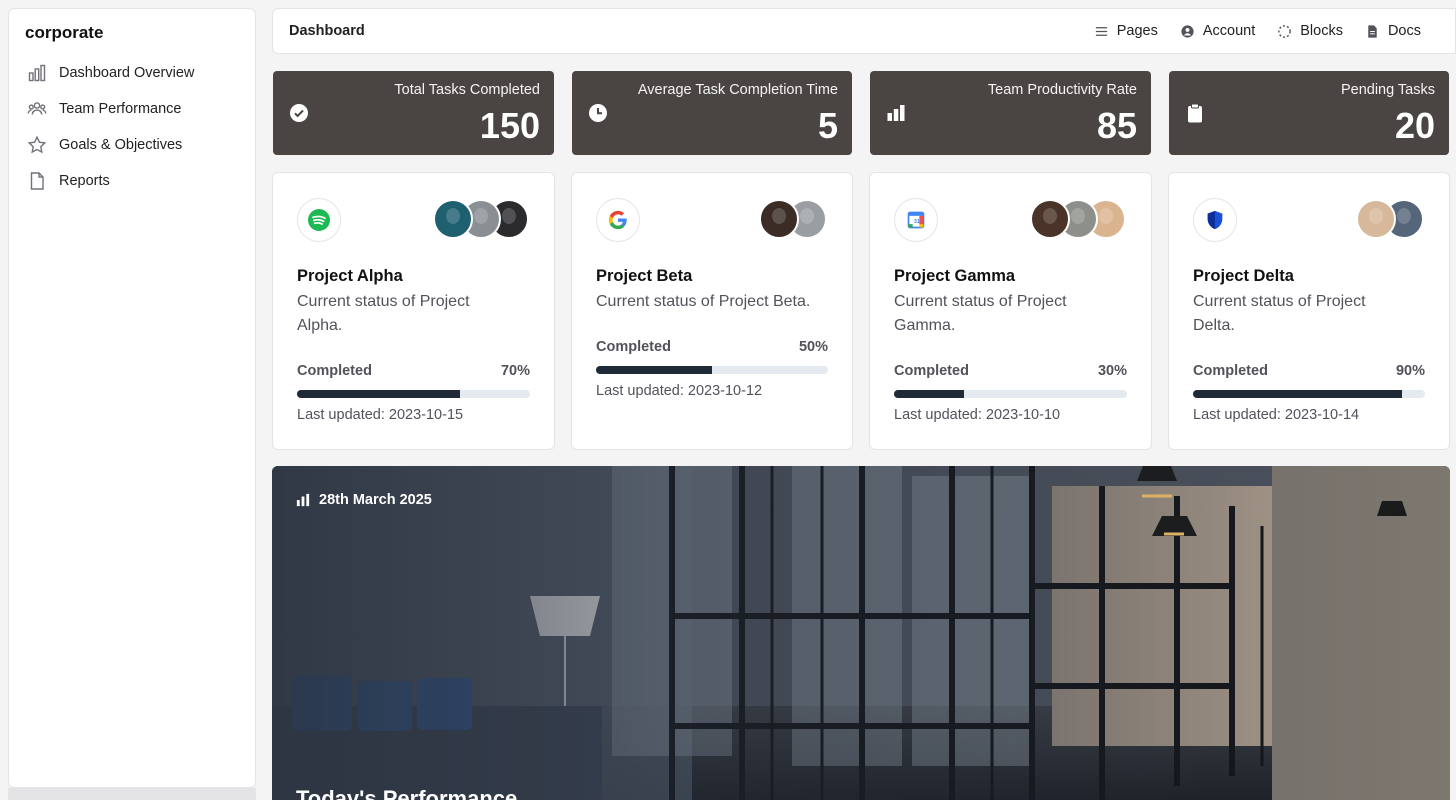 This screenshot has width=1456, height=800. Describe the element at coordinates (319, 220) in the screenshot. I see `spotify-logo-icon` at that location.